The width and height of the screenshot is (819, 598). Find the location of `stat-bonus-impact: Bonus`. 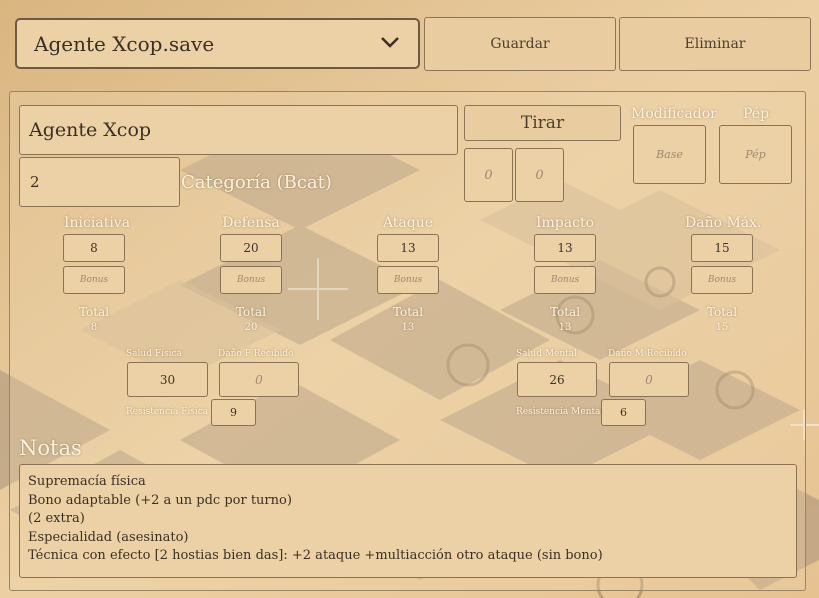

stat-bonus-impact: Bonus is located at coordinates (565, 280).